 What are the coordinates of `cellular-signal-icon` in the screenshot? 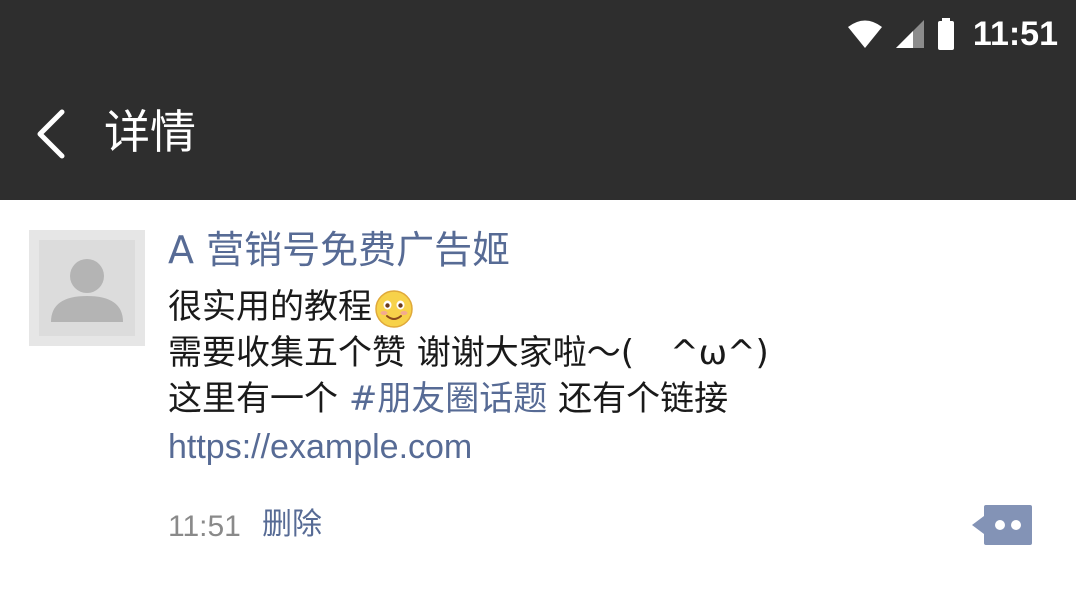 It's located at (910, 34).